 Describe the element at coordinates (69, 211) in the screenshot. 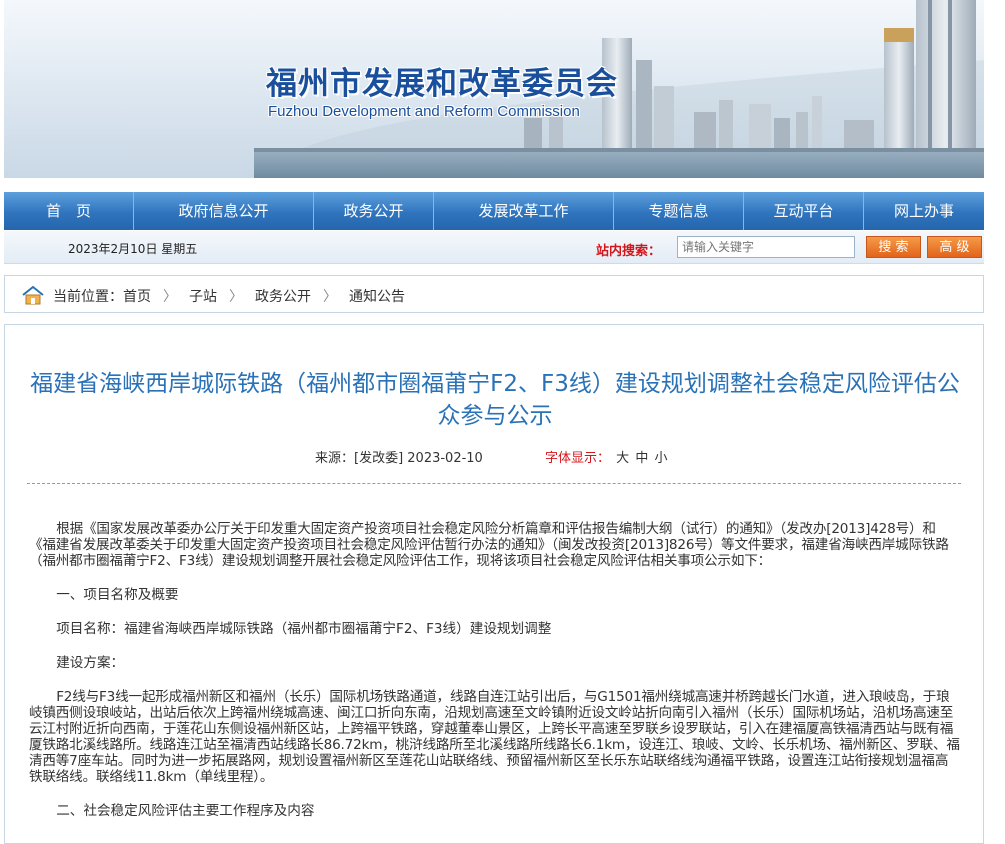

I see `nav-item-home: 首 页` at that location.